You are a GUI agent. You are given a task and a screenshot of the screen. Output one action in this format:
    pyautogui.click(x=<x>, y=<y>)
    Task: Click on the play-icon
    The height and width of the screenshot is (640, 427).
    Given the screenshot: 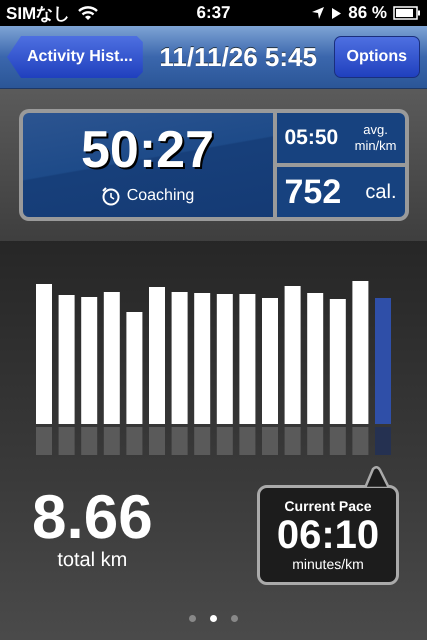 What is the action you would take?
    pyautogui.click(x=336, y=13)
    